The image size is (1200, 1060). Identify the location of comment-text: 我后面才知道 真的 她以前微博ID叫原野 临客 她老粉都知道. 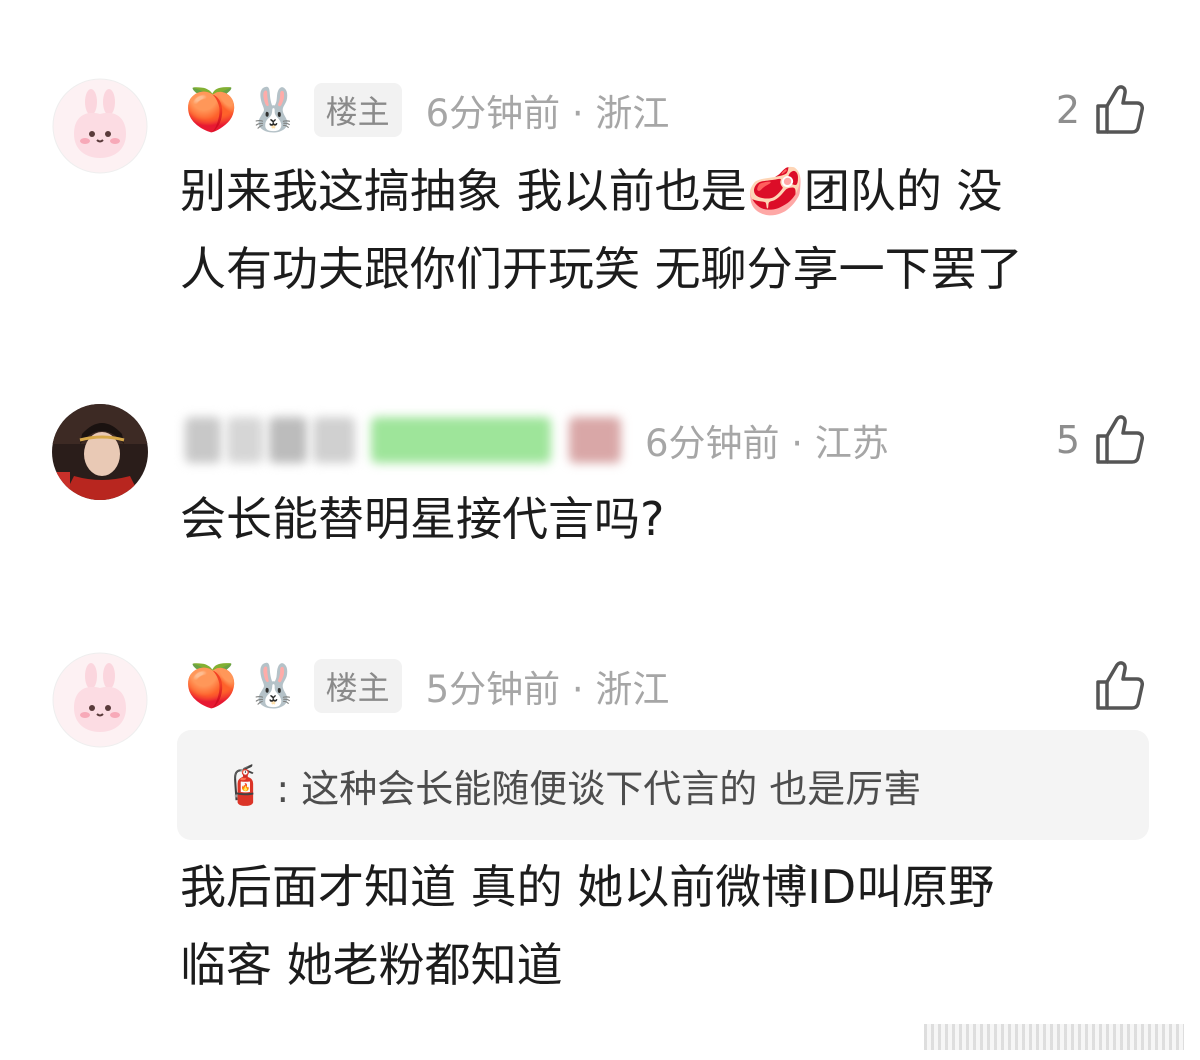
(670, 926).